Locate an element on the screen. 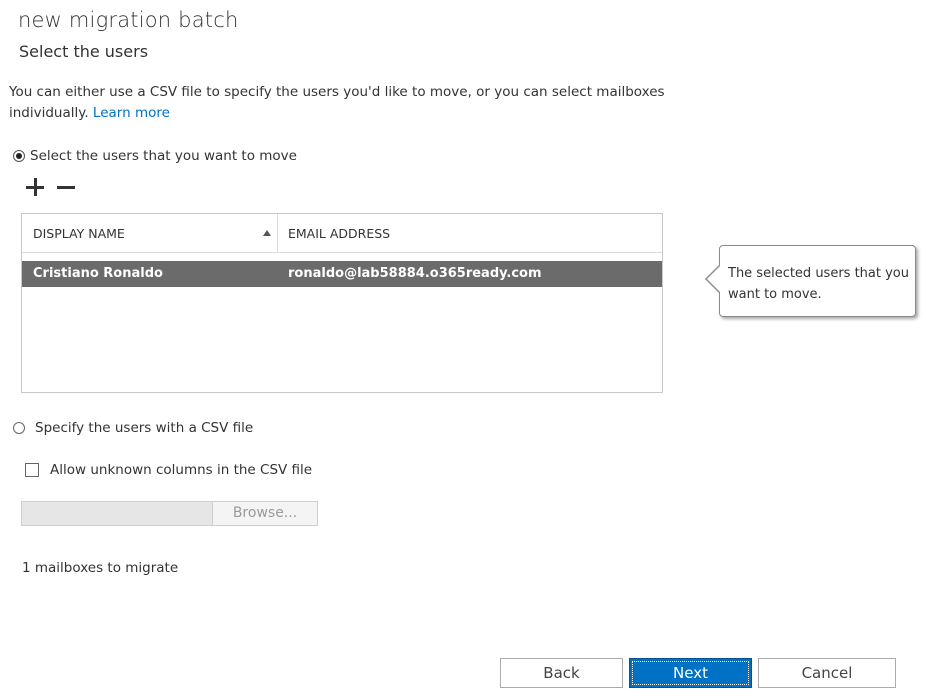  next-button: Next is located at coordinates (690, 673).